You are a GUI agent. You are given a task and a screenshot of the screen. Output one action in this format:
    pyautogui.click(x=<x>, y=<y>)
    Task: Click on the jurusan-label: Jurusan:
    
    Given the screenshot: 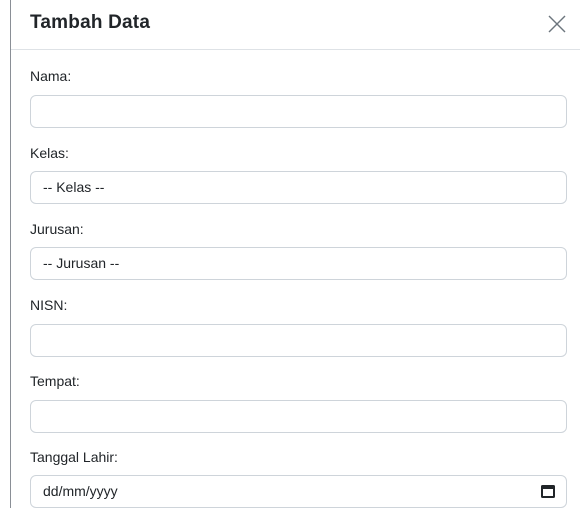 What is the action you would take?
    pyautogui.click(x=57, y=229)
    